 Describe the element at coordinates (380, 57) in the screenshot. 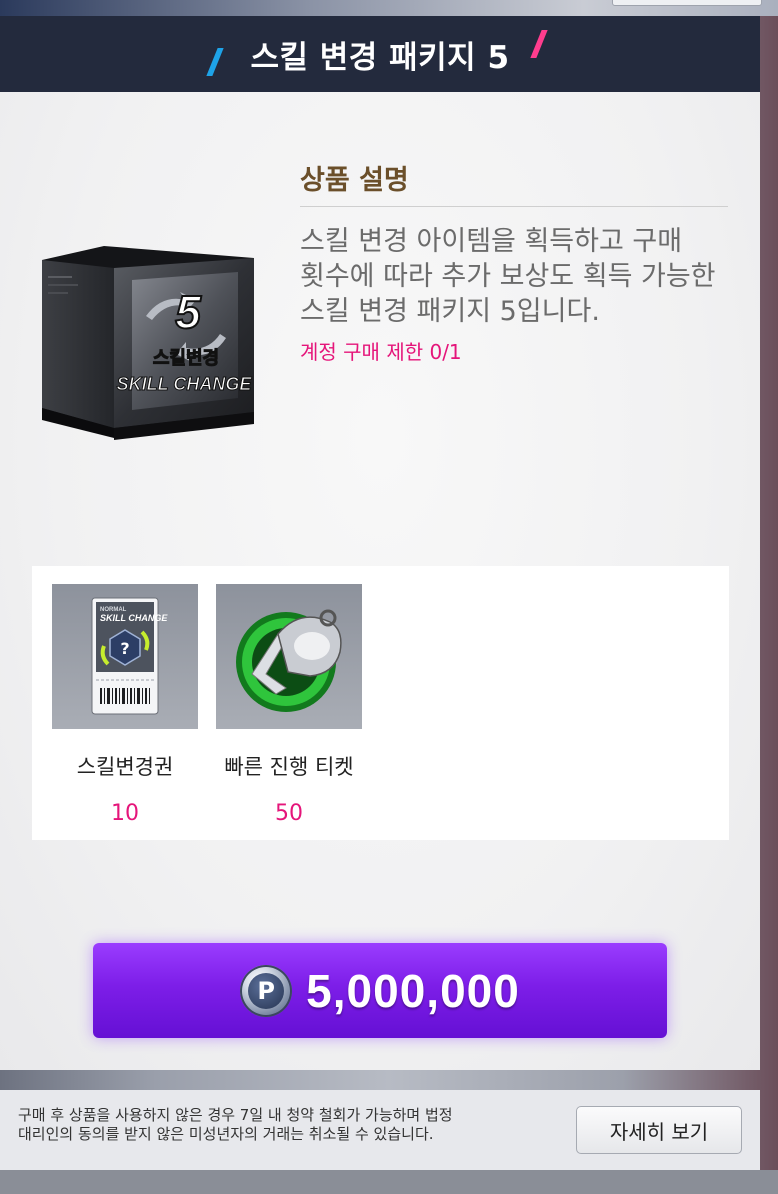

I see `modal-title: 스킬 변경 패키지 5` at that location.